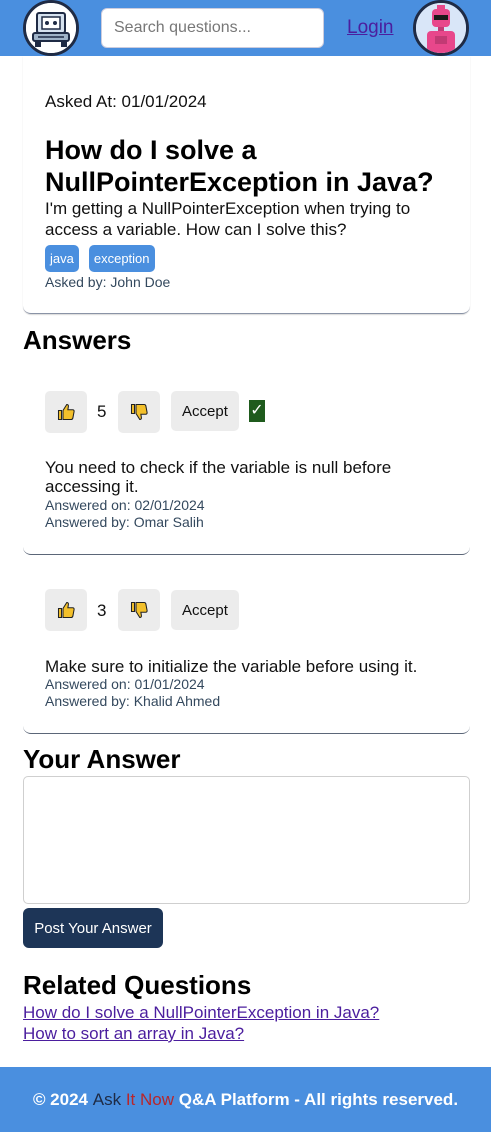 The height and width of the screenshot is (1132, 491). Describe the element at coordinates (62, 1099) in the screenshot. I see `footer-copyright: © 2024` at that location.